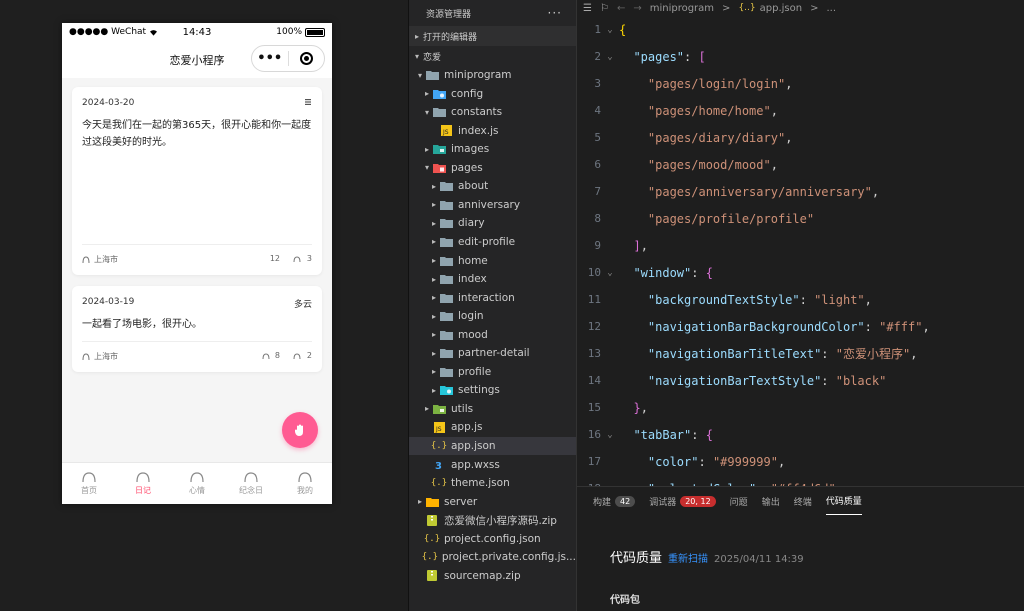 This screenshot has height=611, width=1024. Describe the element at coordinates (800, 83) in the screenshot. I see `code-line: 3 "pages/login/login",` at that location.